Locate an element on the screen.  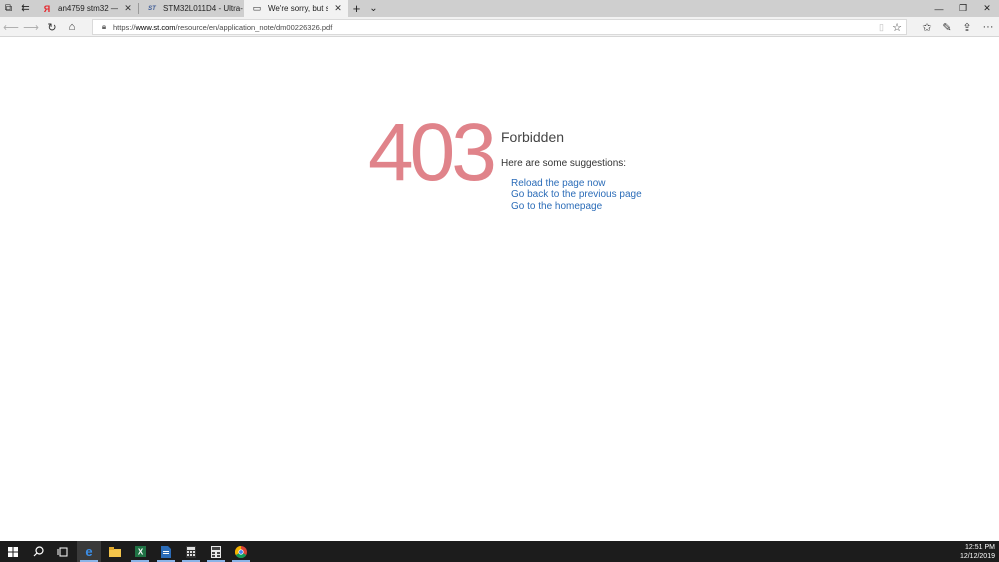
tab-stm32: ST STM32L011D4 - Ultra-low-p is located at coordinates (191, 8).